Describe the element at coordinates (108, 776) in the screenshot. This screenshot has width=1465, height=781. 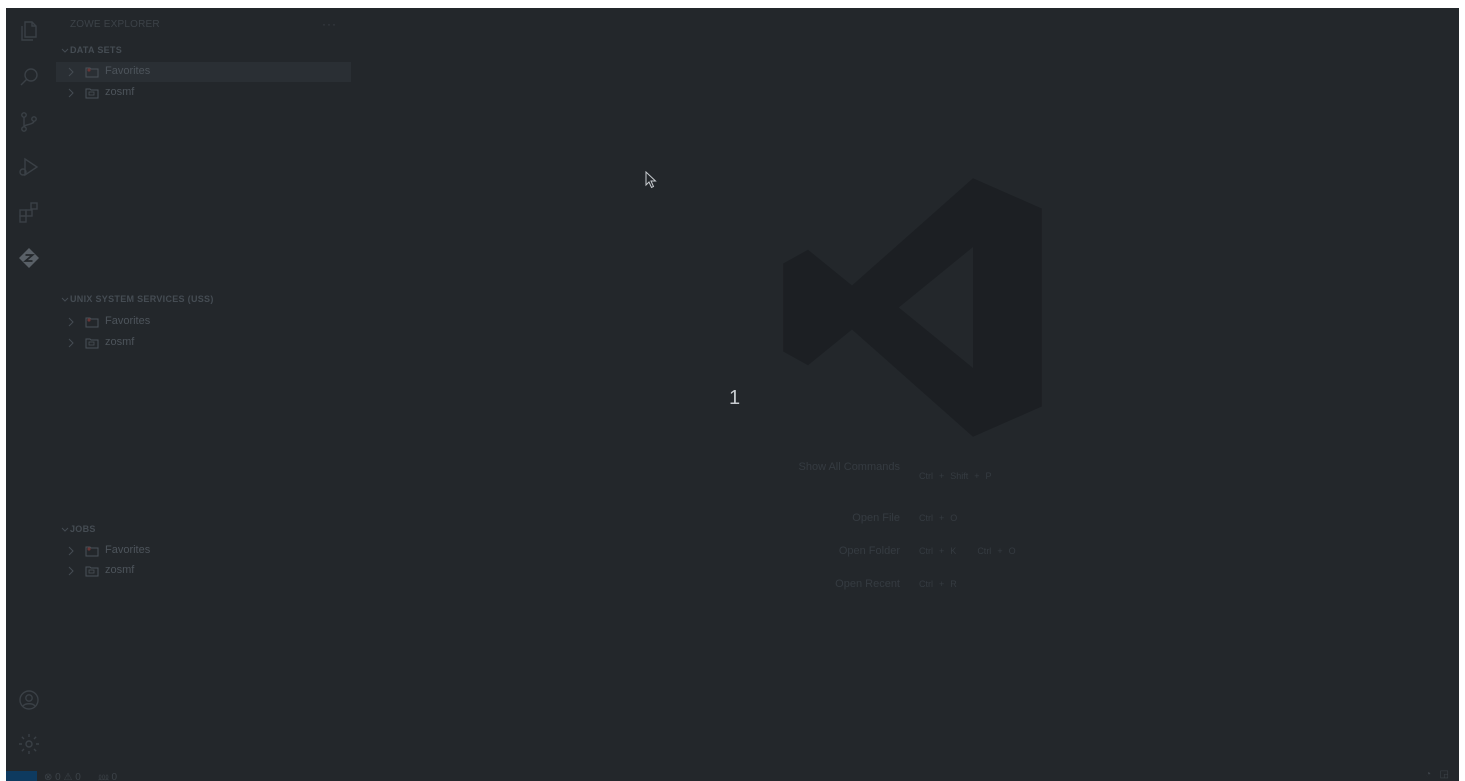
I see `ports-count: ⅏ 0` at that location.